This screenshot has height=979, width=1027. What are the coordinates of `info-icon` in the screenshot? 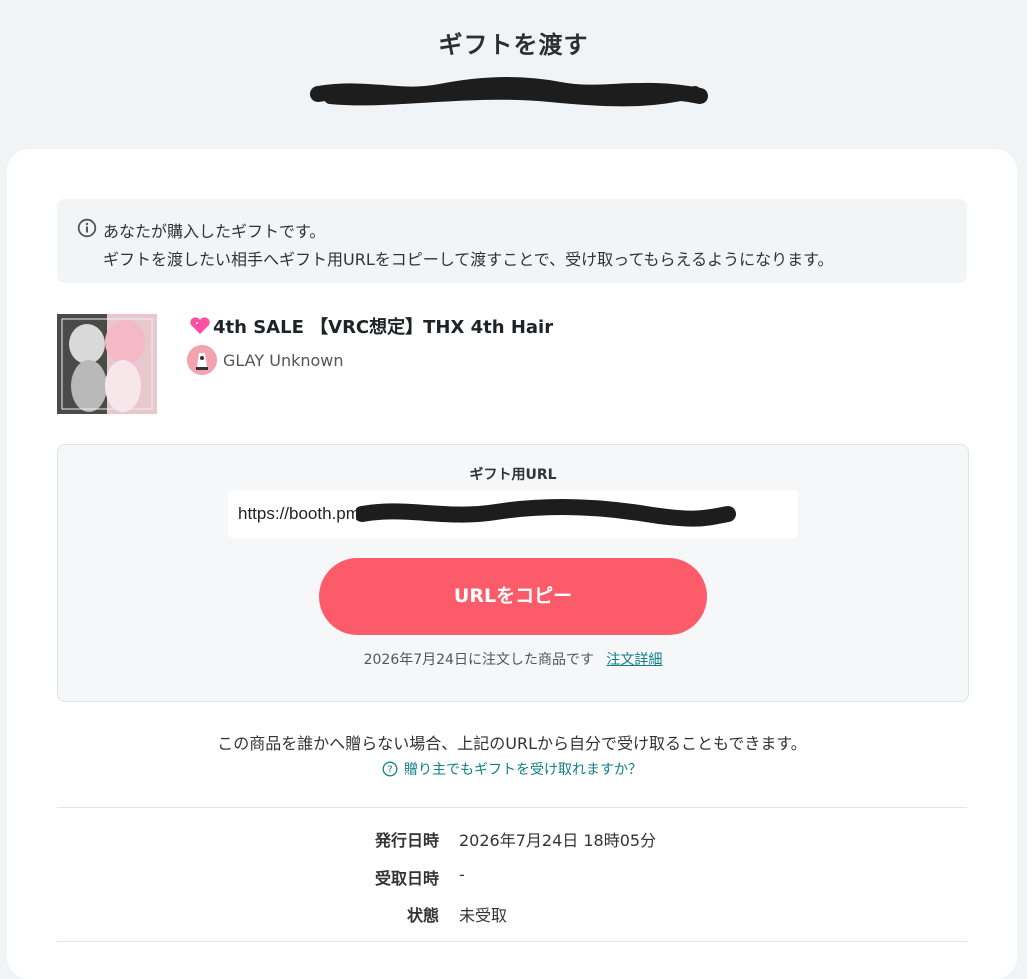 It's located at (87, 228).